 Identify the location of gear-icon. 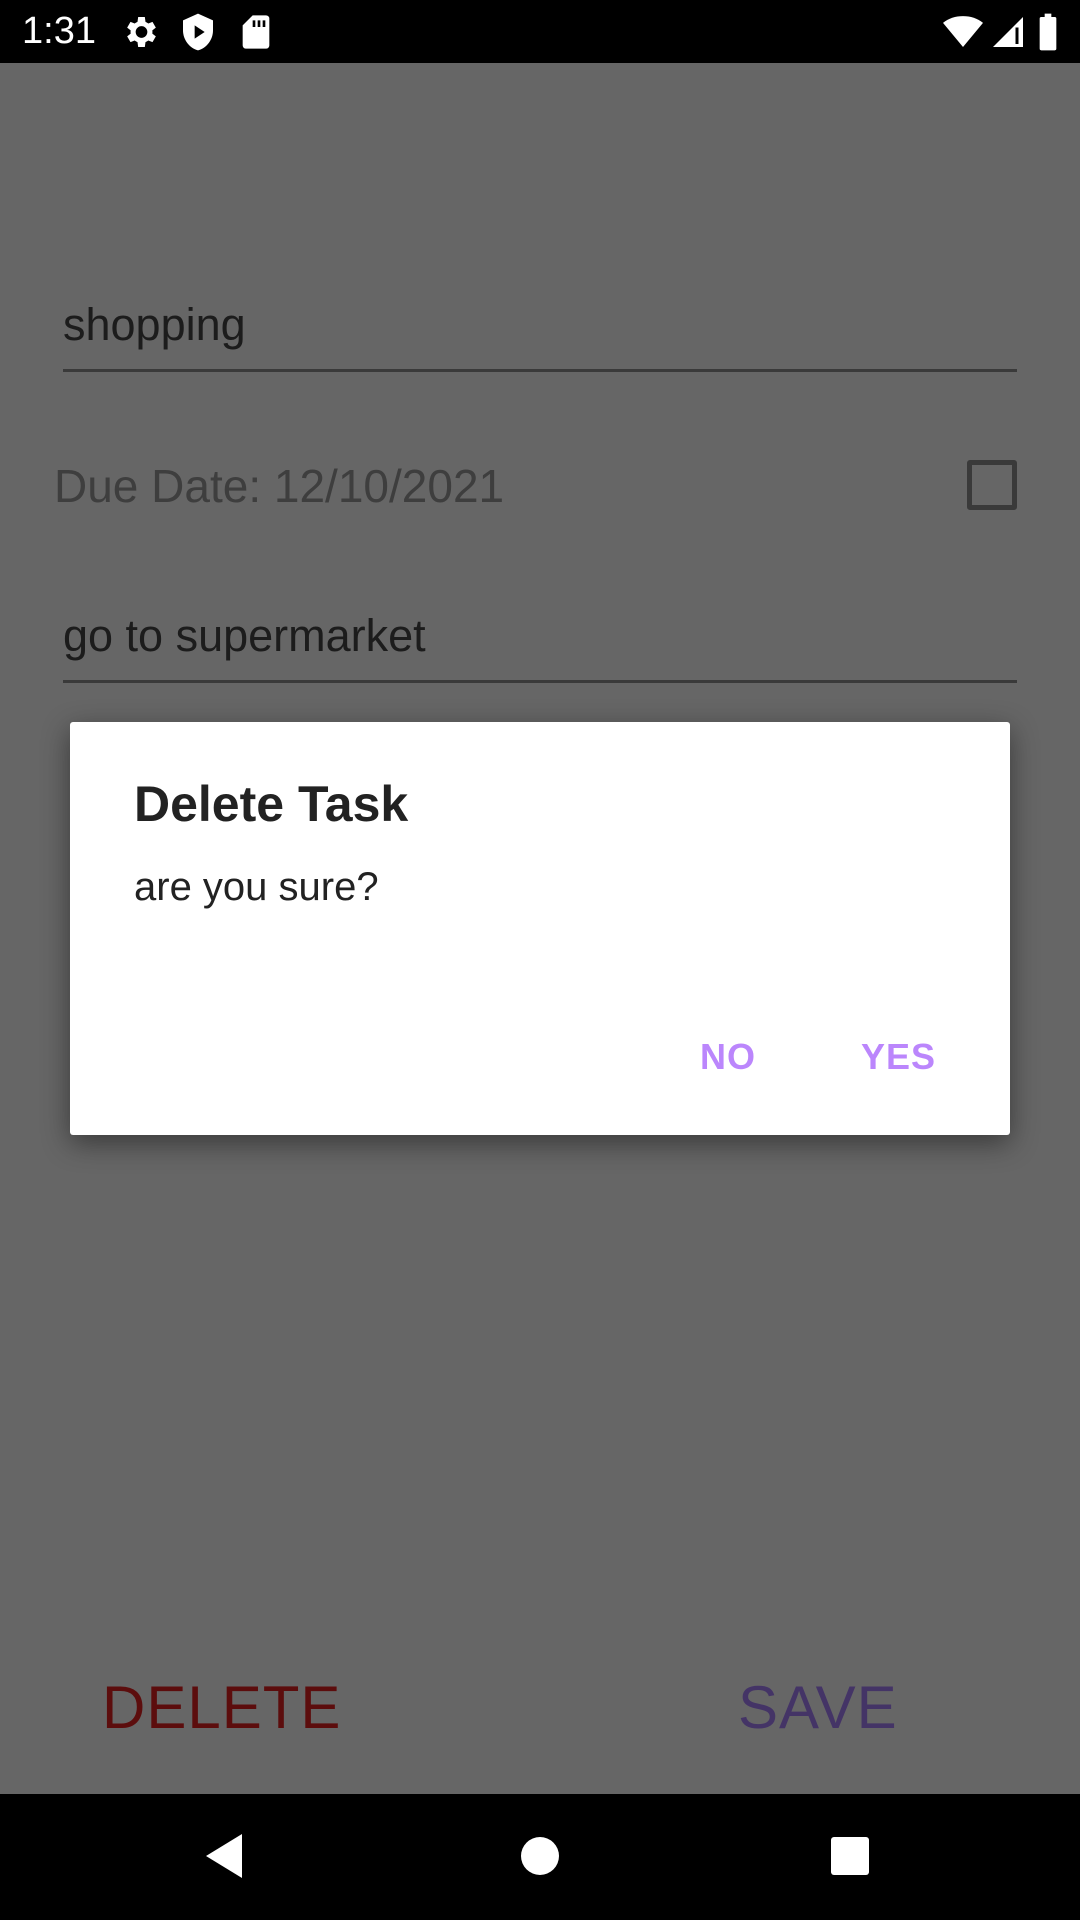
(140, 32).